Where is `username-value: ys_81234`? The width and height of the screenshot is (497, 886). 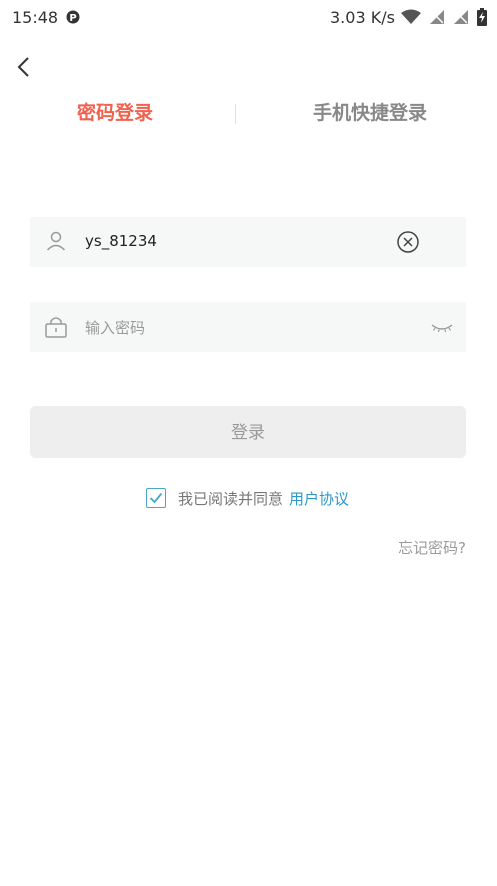
username-value: ys_81234 is located at coordinates (121, 241).